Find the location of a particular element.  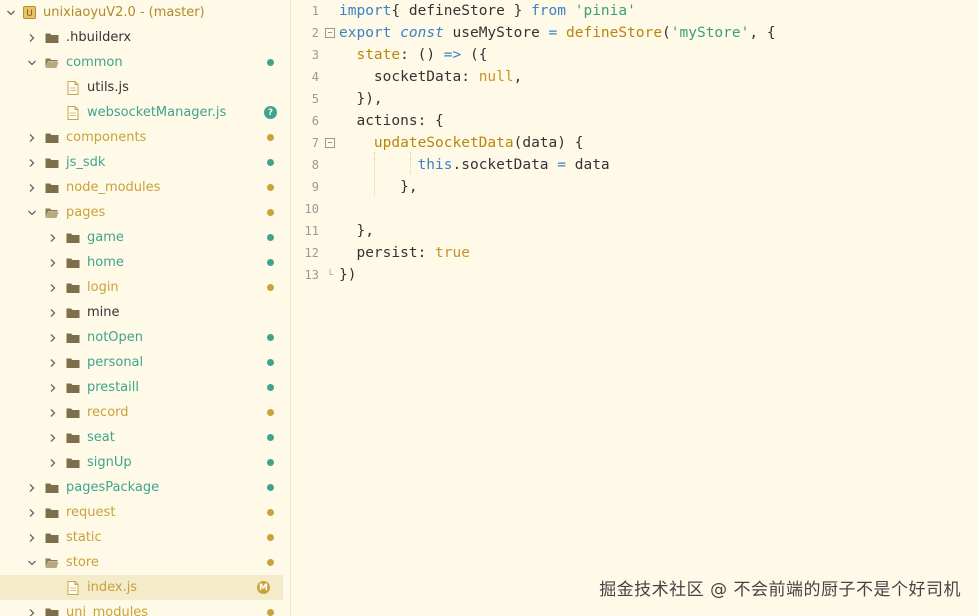

tree-folder: notOpen is located at coordinates (145, 337).